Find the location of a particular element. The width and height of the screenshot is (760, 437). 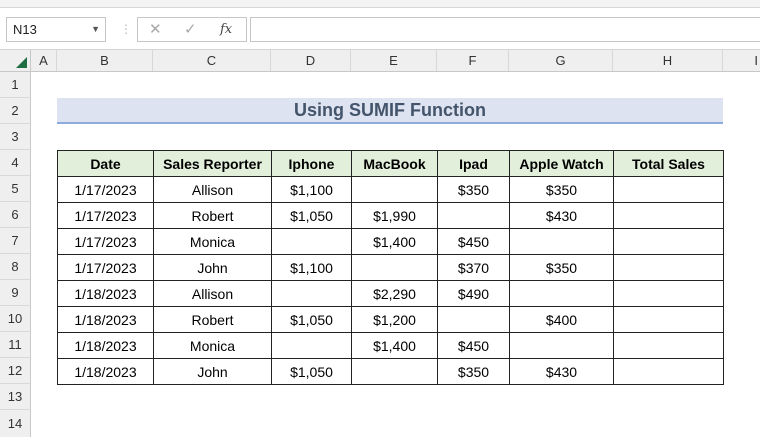

row-header-3: 3 is located at coordinates (15, 137).